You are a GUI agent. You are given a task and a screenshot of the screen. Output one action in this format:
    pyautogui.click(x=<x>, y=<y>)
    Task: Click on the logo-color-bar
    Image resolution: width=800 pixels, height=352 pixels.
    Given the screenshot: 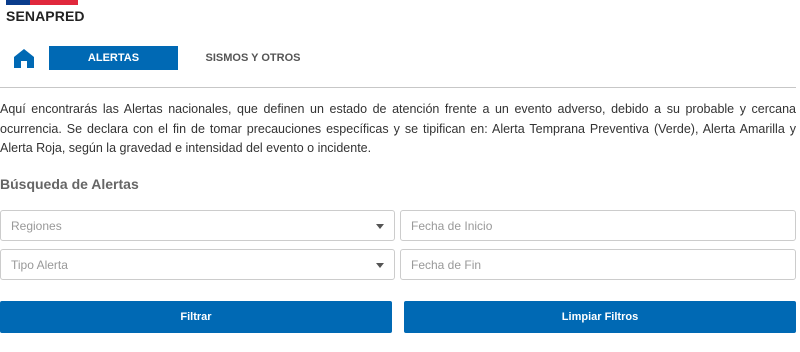 What is the action you would take?
    pyautogui.click(x=42, y=2)
    